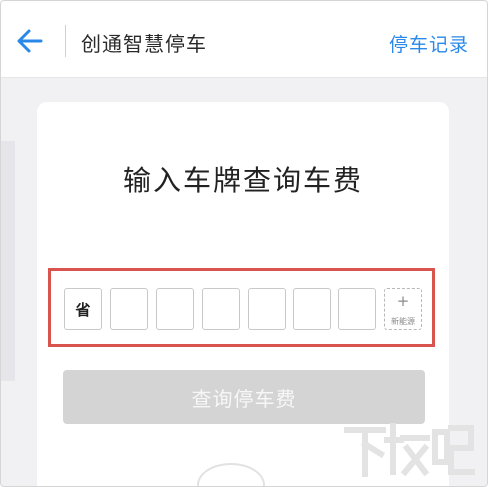 The image size is (492, 487). I want to click on back-button, so click(30, 41).